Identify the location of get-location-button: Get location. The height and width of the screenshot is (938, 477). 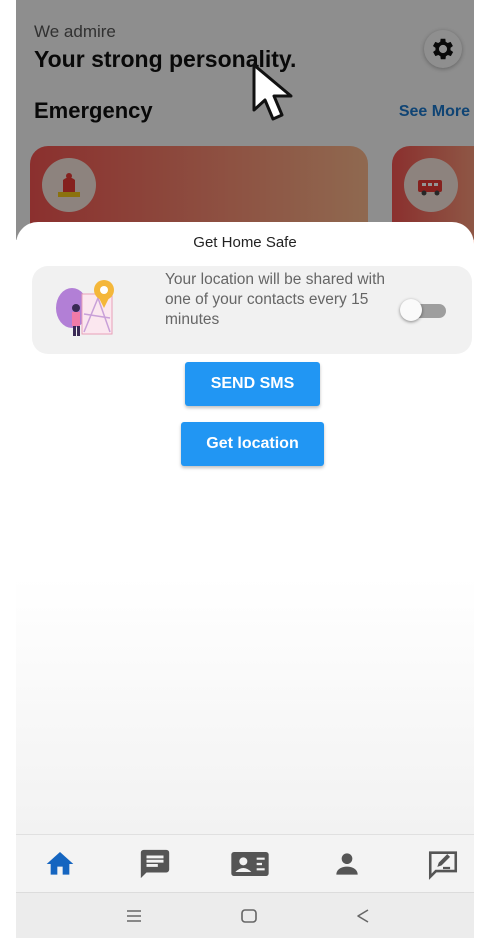
(252, 444).